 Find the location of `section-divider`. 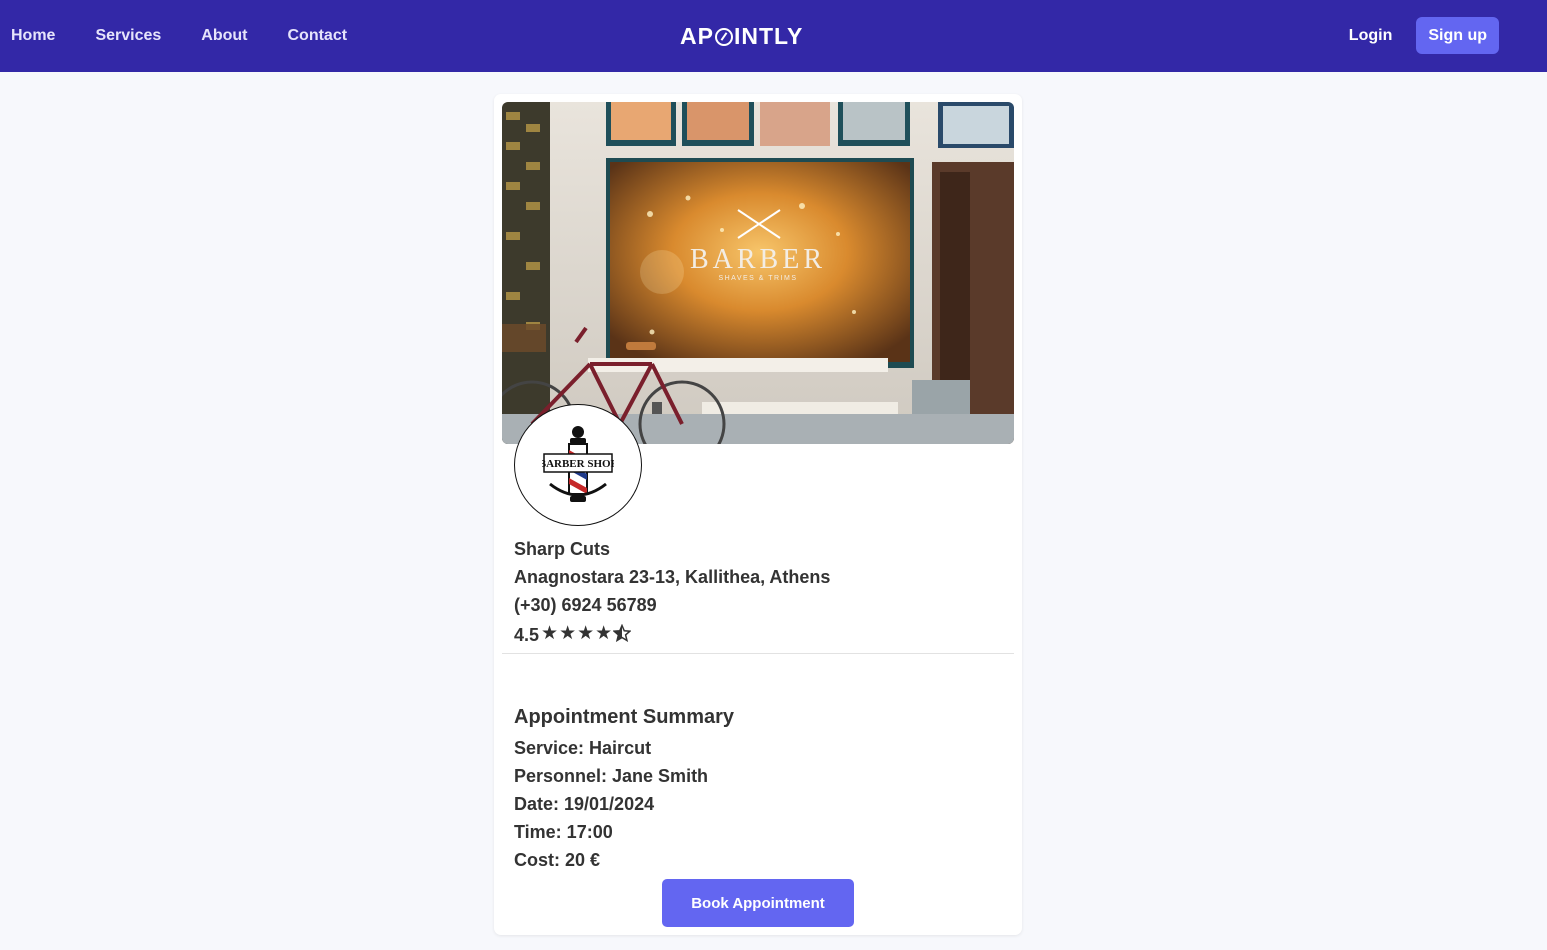

section-divider is located at coordinates (758, 653).